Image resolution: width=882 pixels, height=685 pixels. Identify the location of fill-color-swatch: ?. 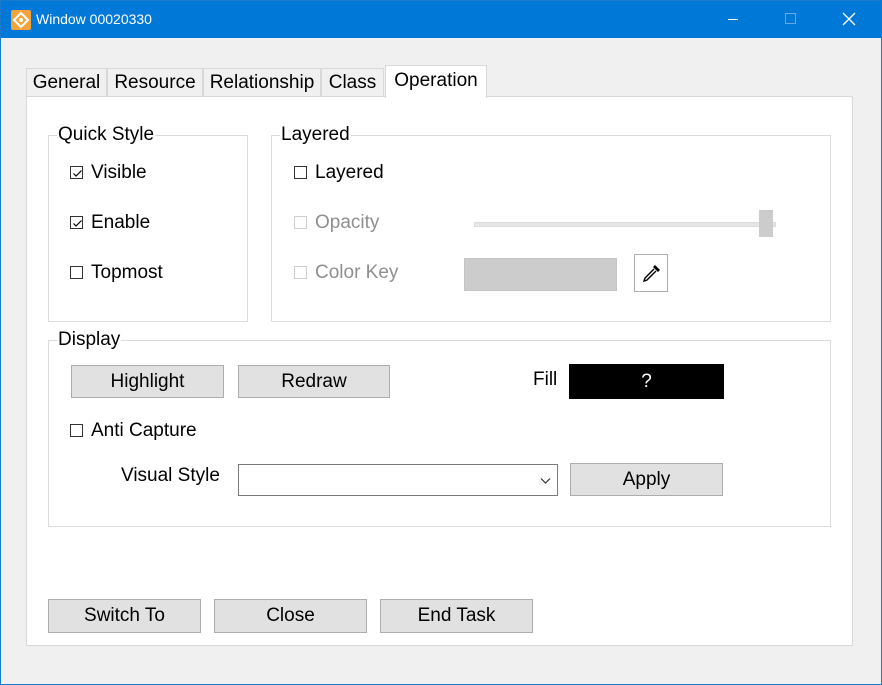
(646, 381).